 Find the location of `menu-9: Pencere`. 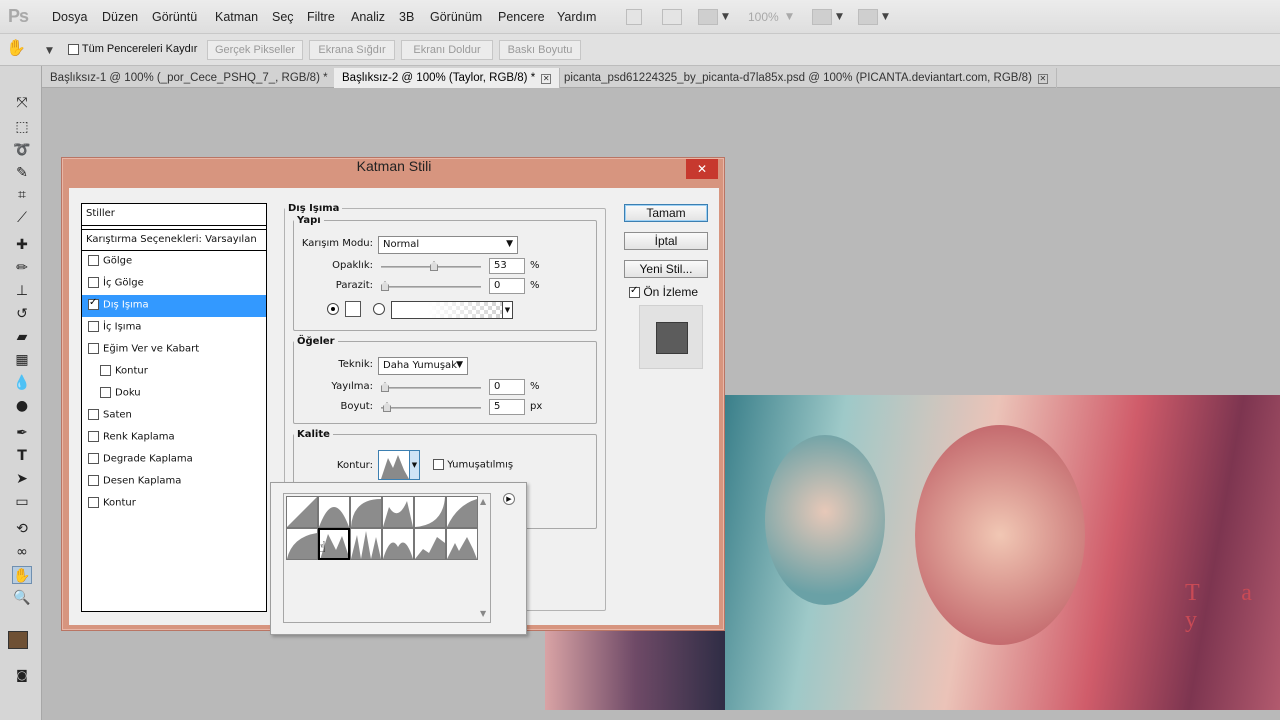

menu-9: Pencere is located at coordinates (521, 17).